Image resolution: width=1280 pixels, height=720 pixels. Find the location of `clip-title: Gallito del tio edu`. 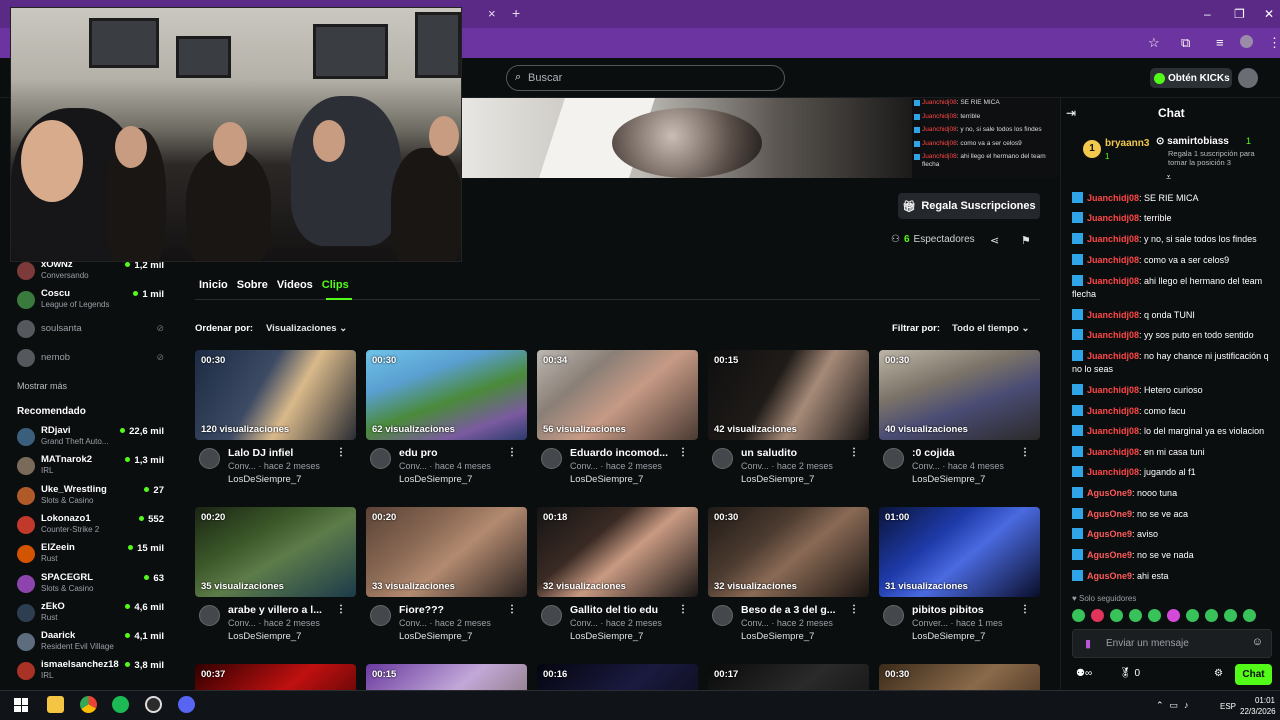

clip-title: Gallito del tio edu is located at coordinates (626, 610).